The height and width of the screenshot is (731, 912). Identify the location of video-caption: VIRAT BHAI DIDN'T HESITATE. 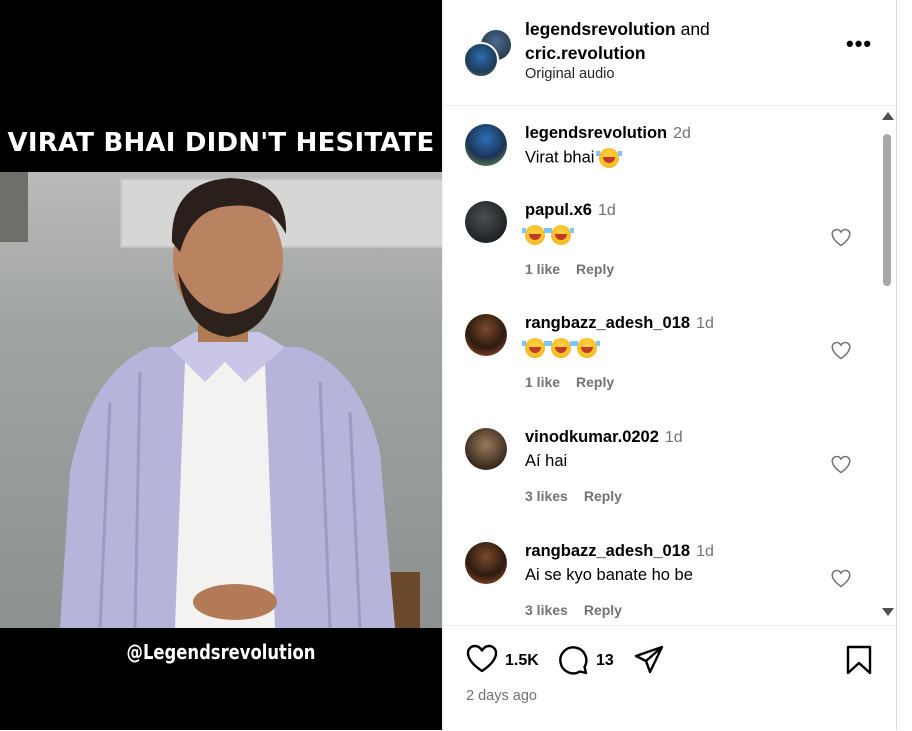
(221, 143).